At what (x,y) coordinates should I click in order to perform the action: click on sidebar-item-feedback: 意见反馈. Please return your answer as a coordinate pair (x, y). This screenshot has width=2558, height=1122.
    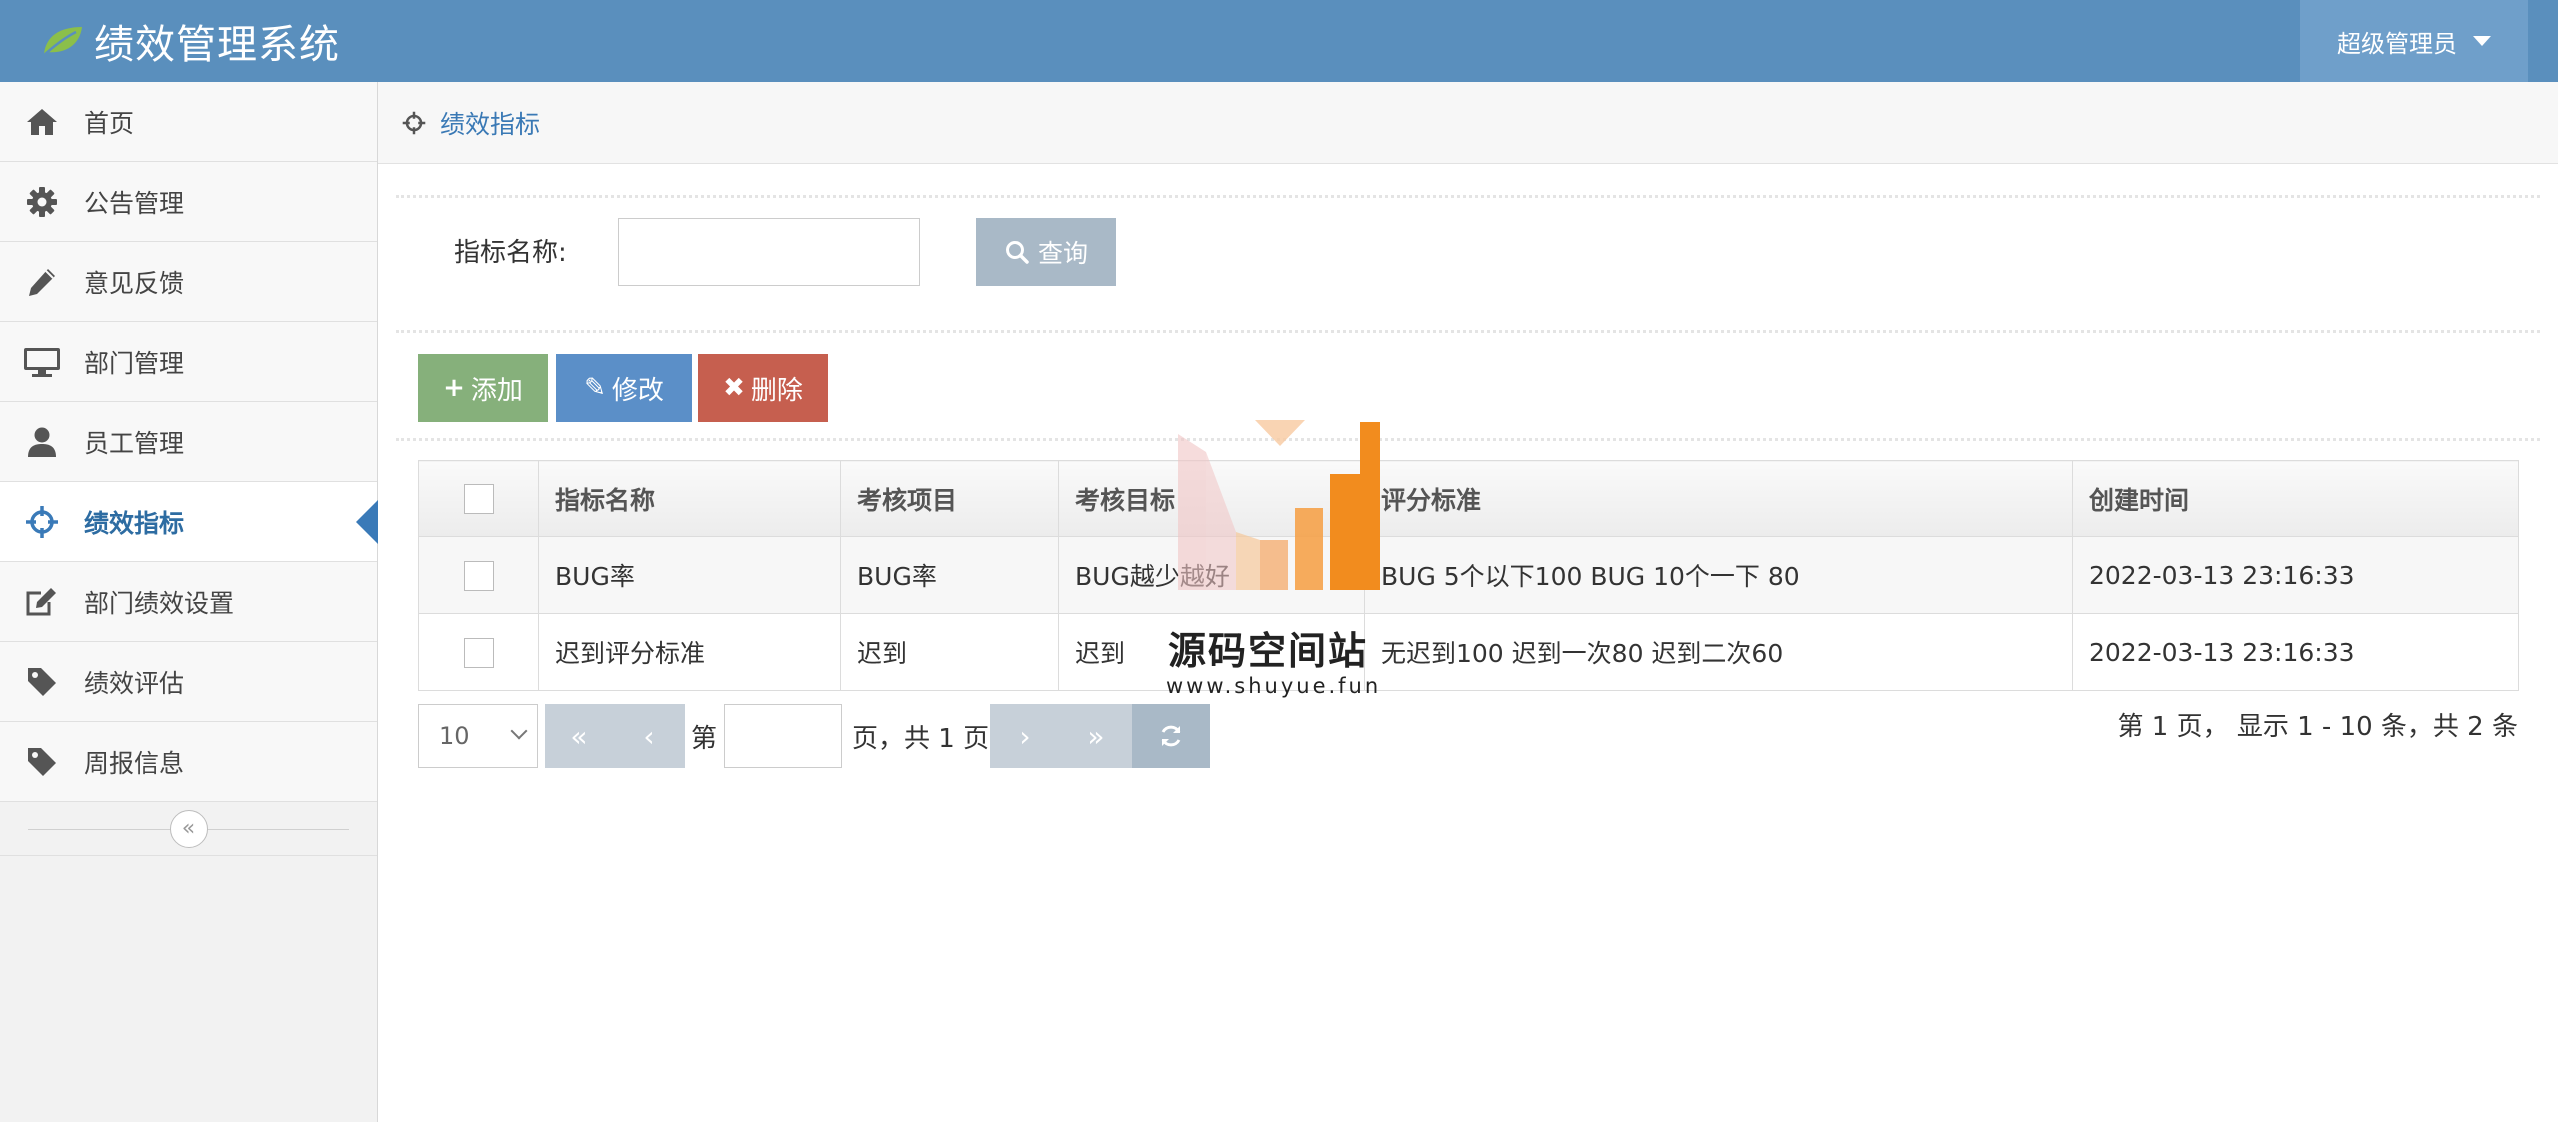
    Looking at the image, I should click on (188, 282).